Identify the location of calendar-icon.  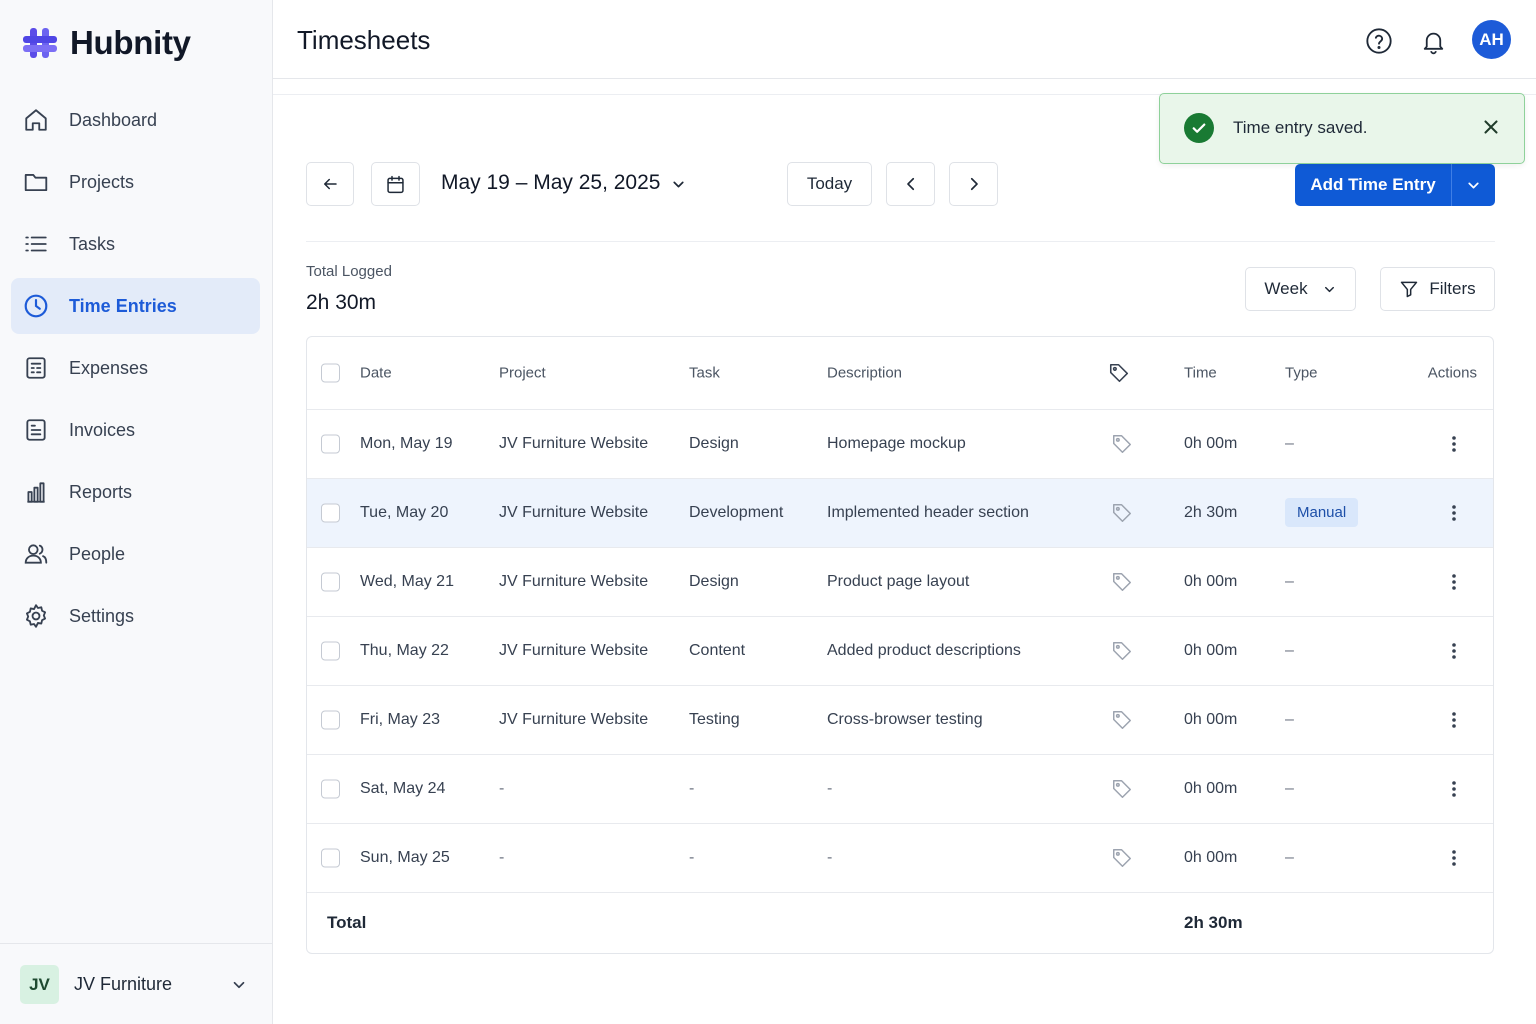
(395, 184).